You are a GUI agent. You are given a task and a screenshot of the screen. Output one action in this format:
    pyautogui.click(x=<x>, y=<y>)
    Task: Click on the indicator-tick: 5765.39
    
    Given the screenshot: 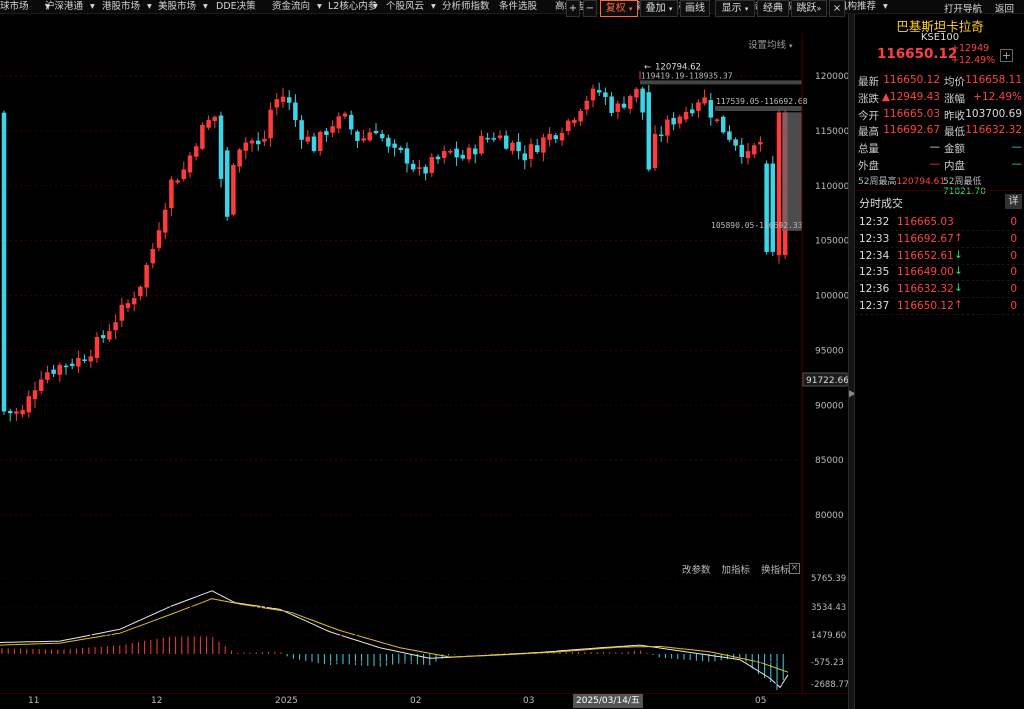 What is the action you would take?
    pyautogui.click(x=828, y=579)
    